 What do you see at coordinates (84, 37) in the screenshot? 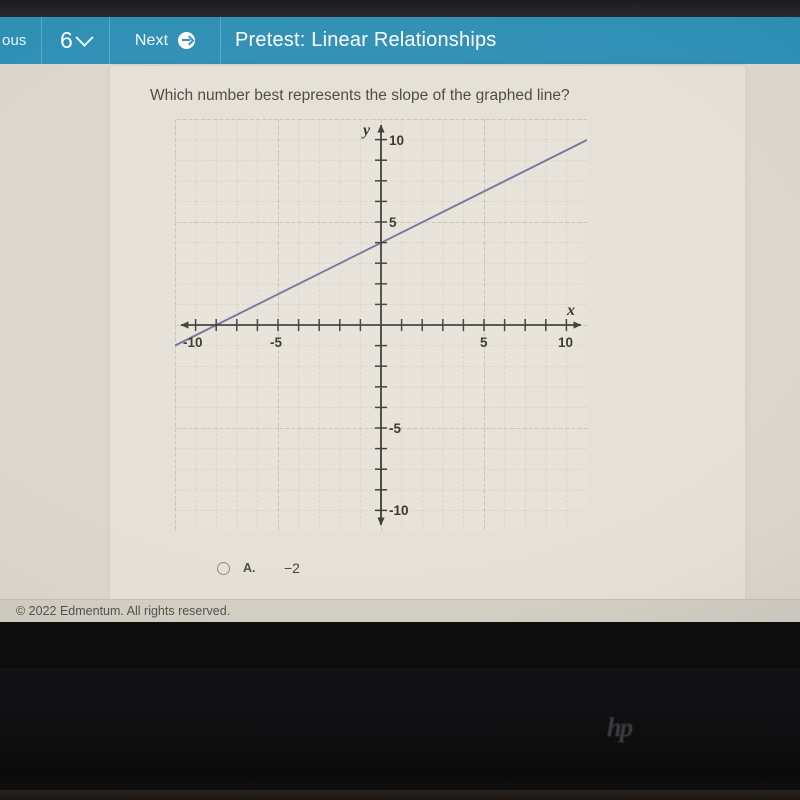
I see `chevron-down-icon` at bounding box center [84, 37].